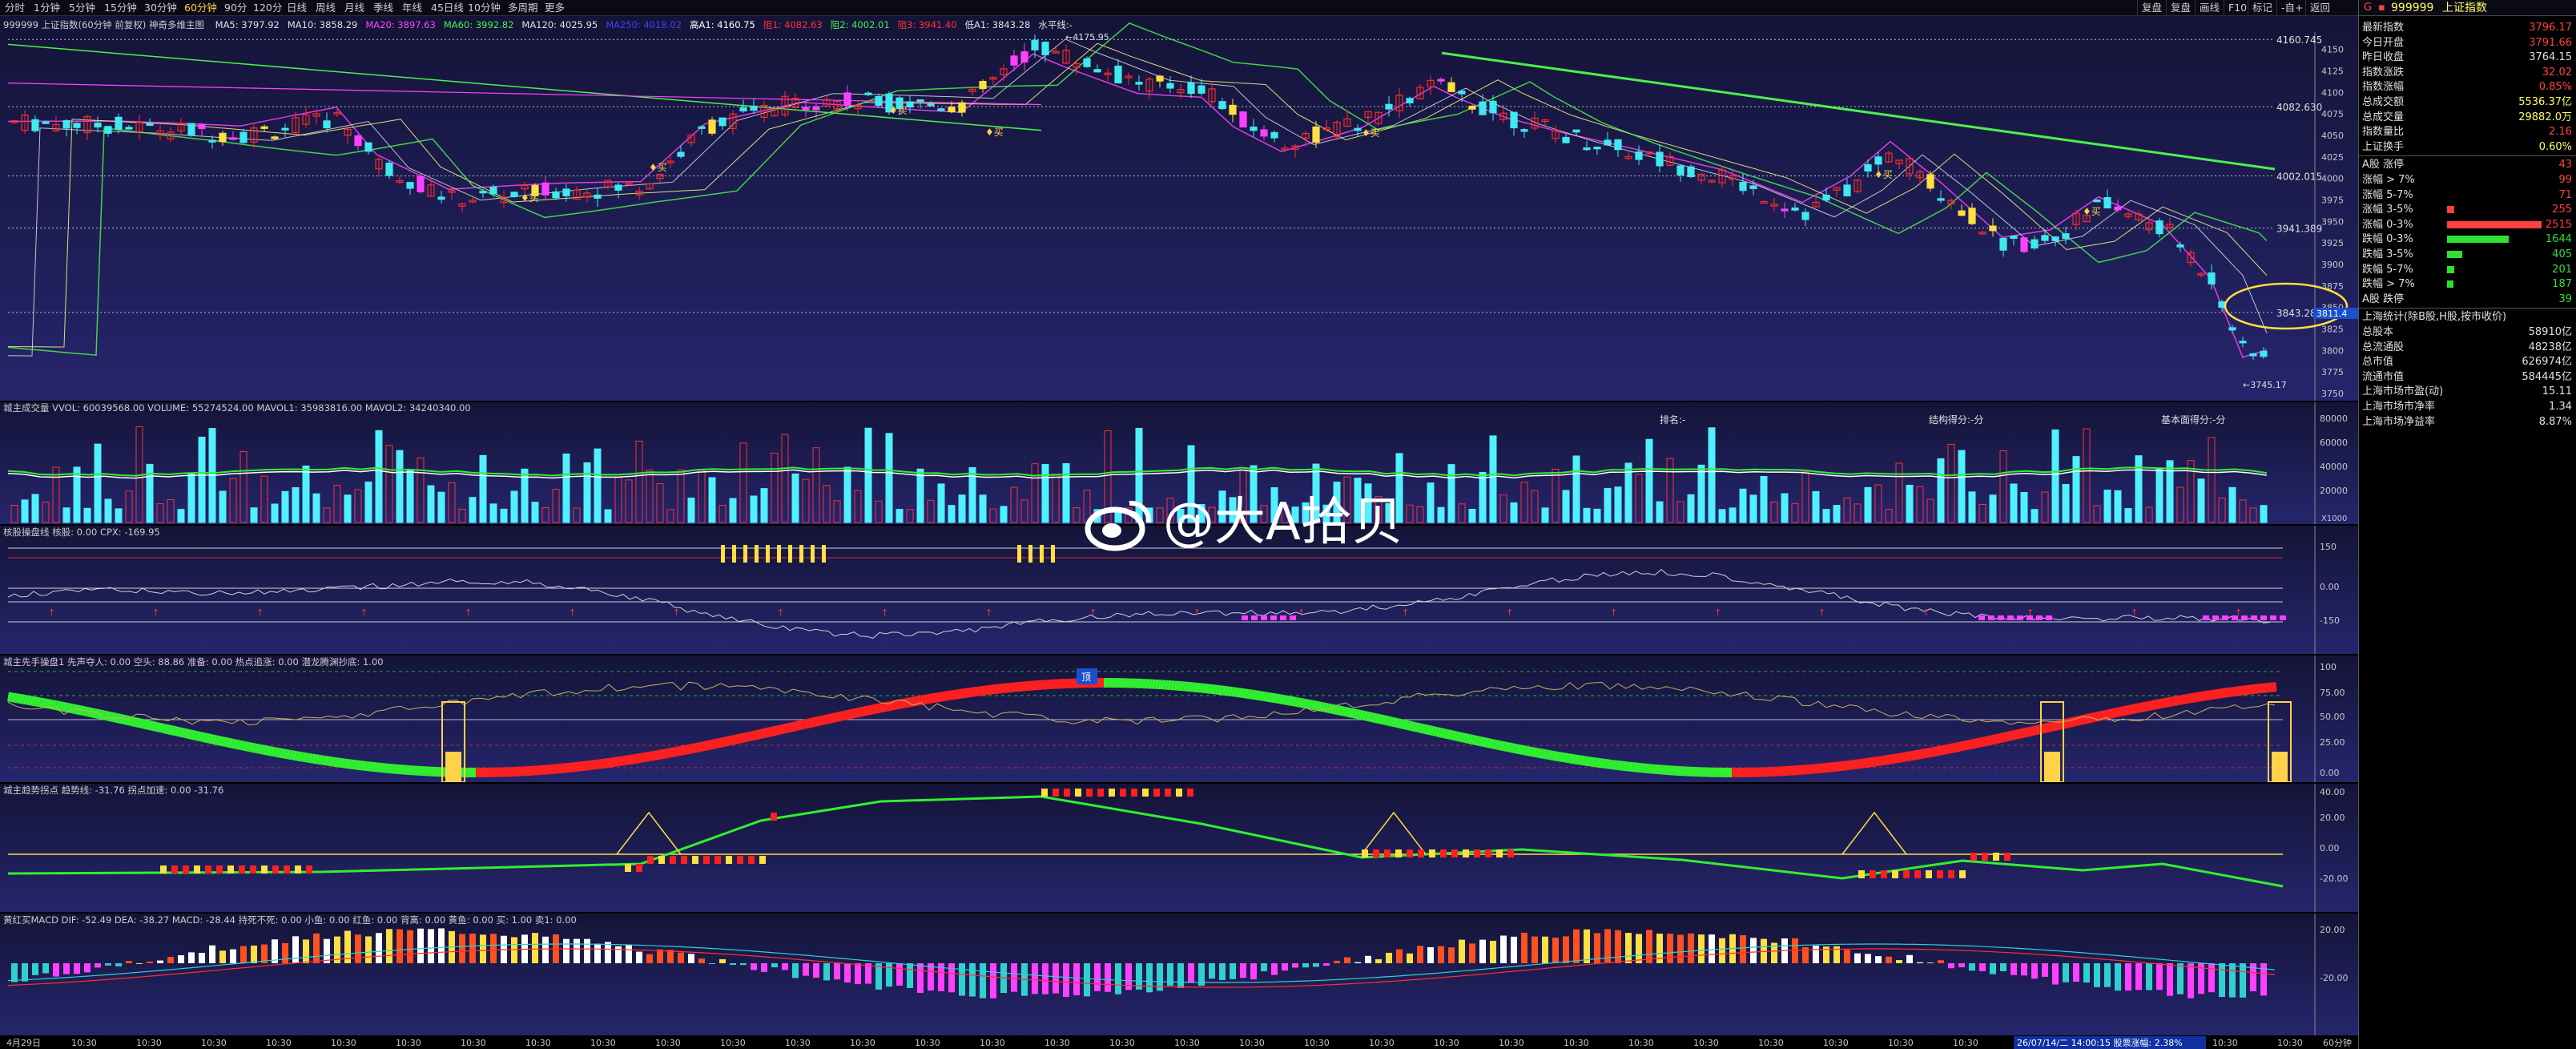 This screenshot has height=1049, width=2576. Describe the element at coordinates (2049, 617) in the screenshot. I see `cpx-magenta-bar` at that location.